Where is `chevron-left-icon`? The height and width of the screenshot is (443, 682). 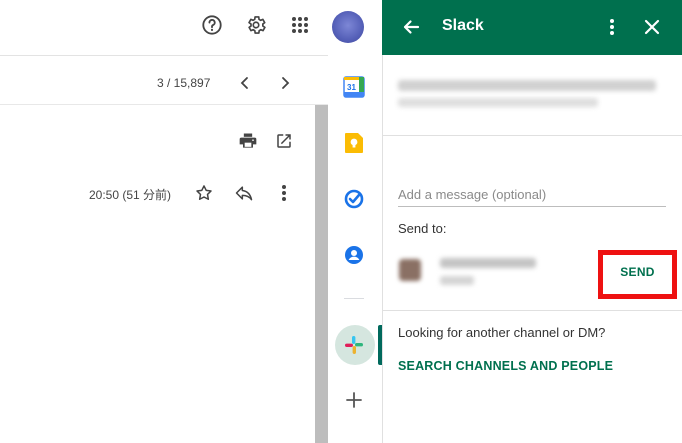
chevron-left-icon is located at coordinates (245, 83).